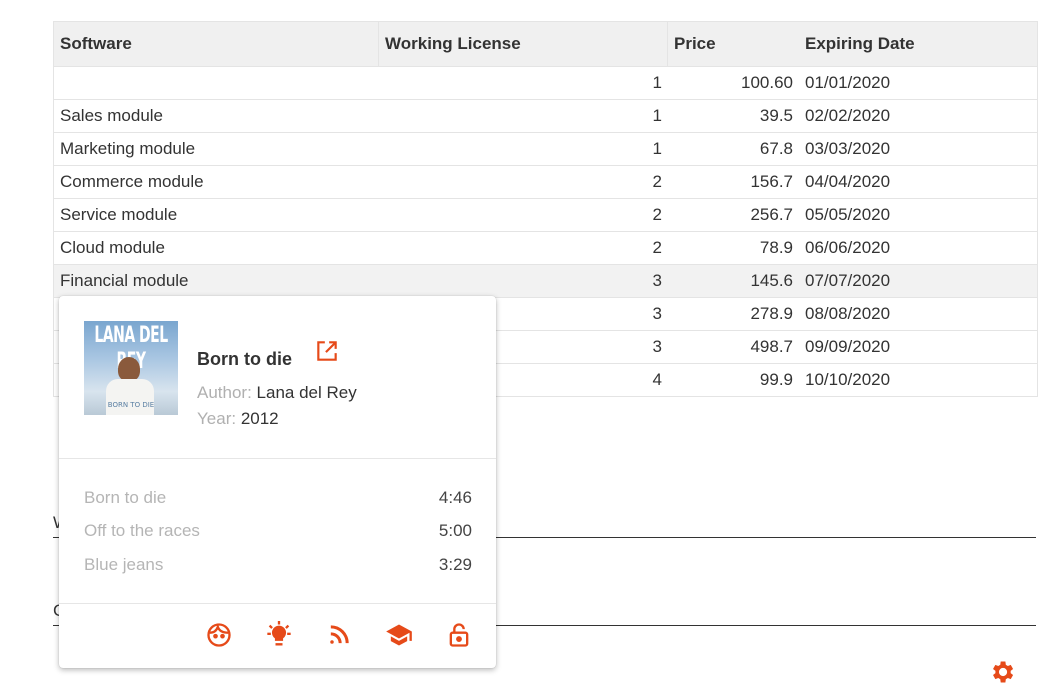 This screenshot has height=696, width=1057. I want to click on cell-price: 39.5, so click(776, 115).